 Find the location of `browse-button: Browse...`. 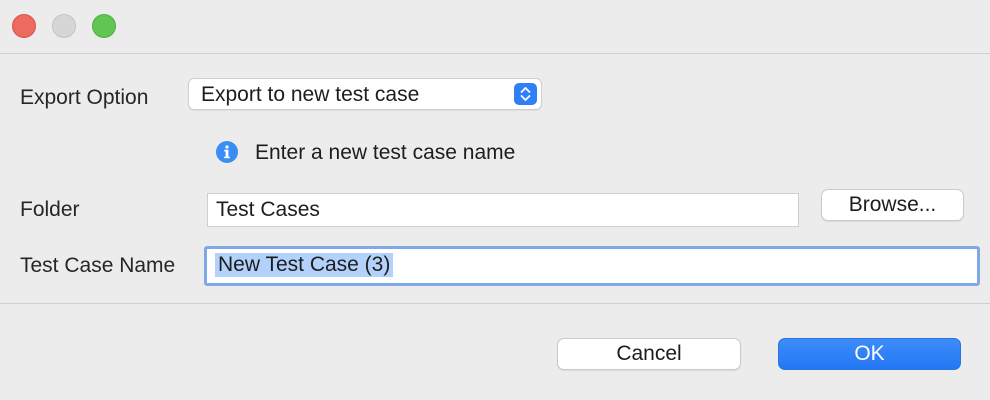

browse-button: Browse... is located at coordinates (892, 205).